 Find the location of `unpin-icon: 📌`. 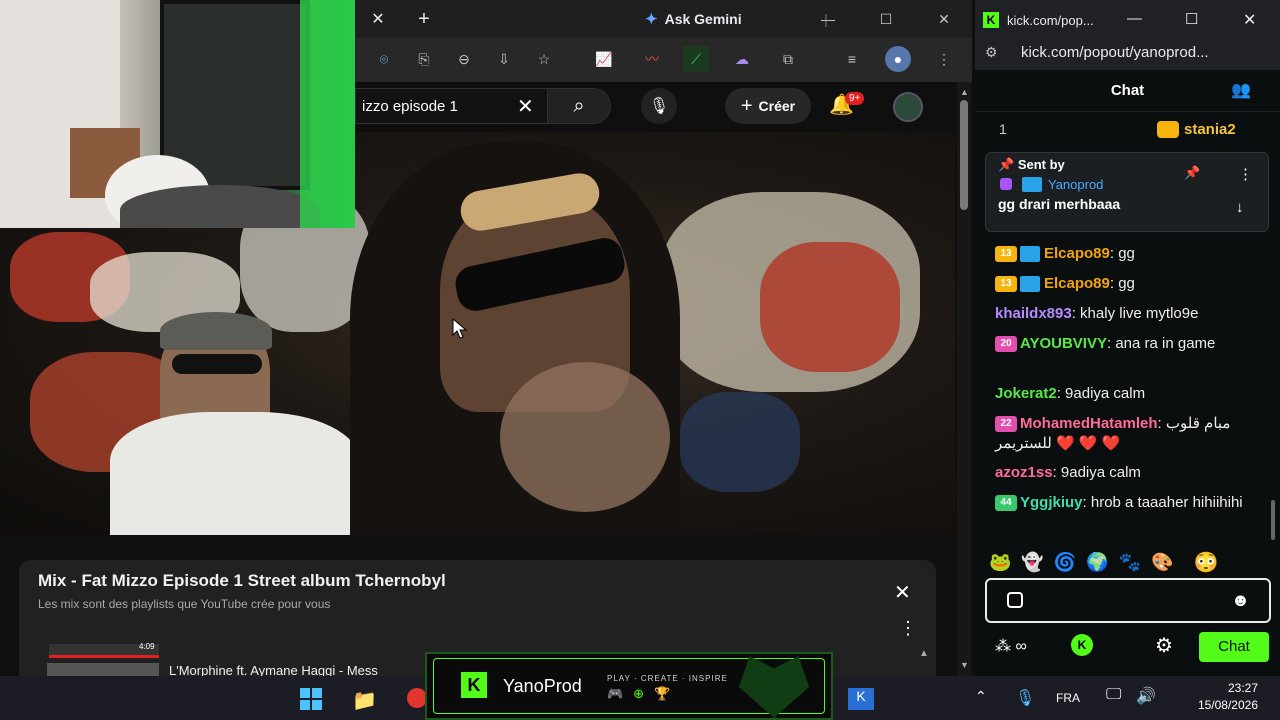

unpin-icon: 📌 is located at coordinates (1192, 173).